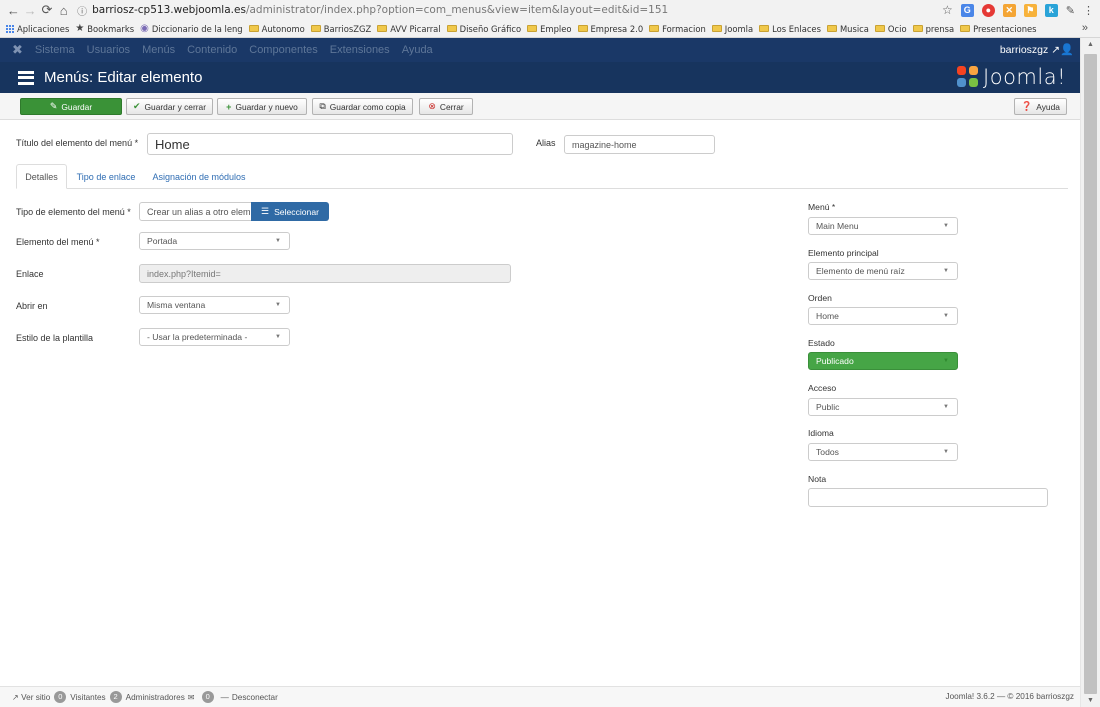  Describe the element at coordinates (30, 10) in the screenshot. I see `forward-icon: →` at that location.